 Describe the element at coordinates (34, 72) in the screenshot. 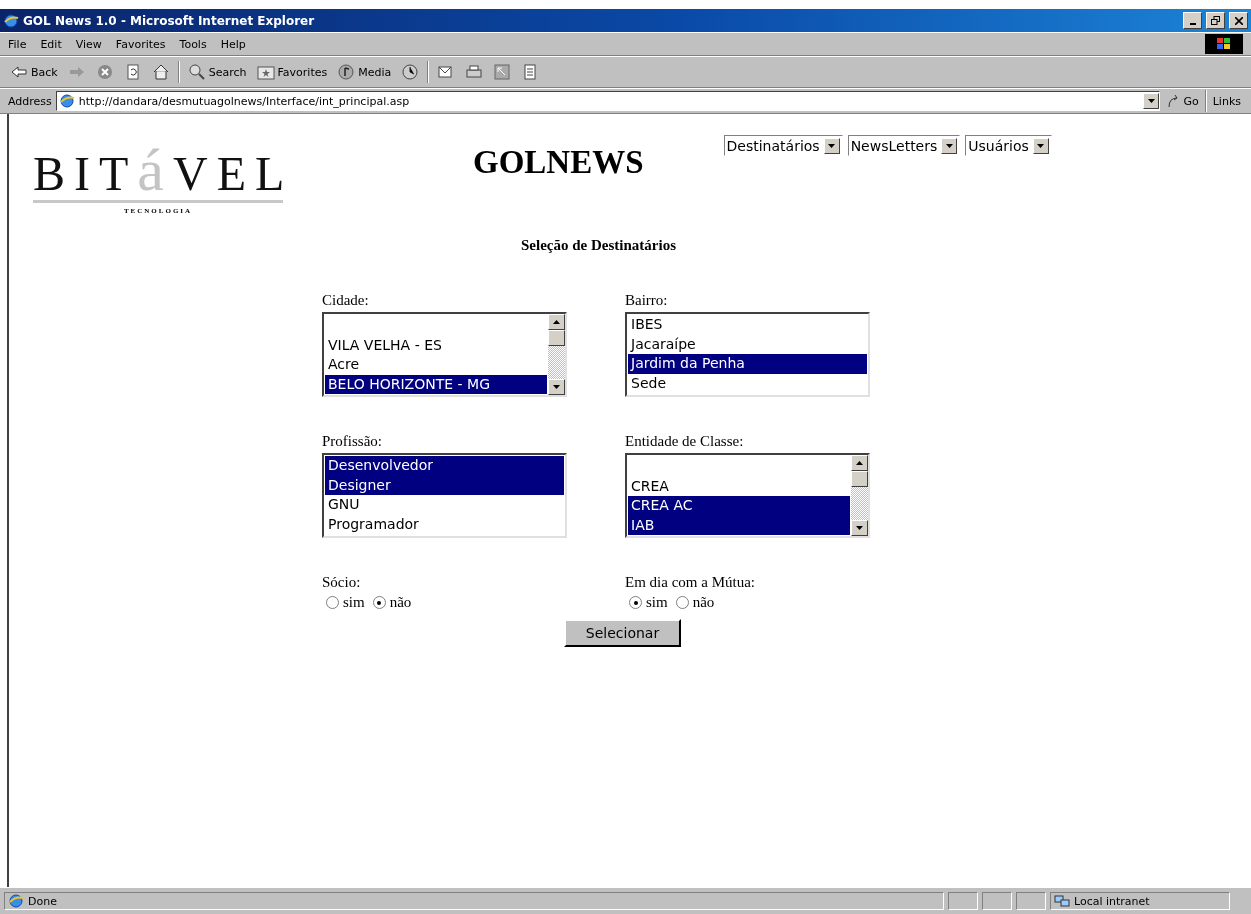

I see `back-button: Back` at that location.